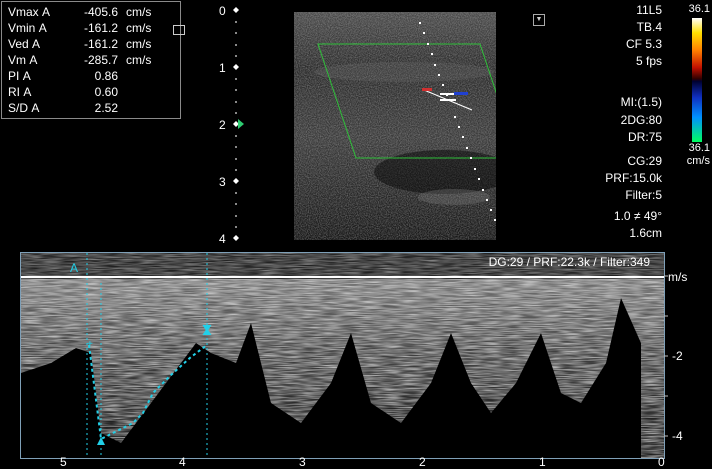 The image size is (712, 469). I want to click on color-roi-overlay, so click(395, 126).